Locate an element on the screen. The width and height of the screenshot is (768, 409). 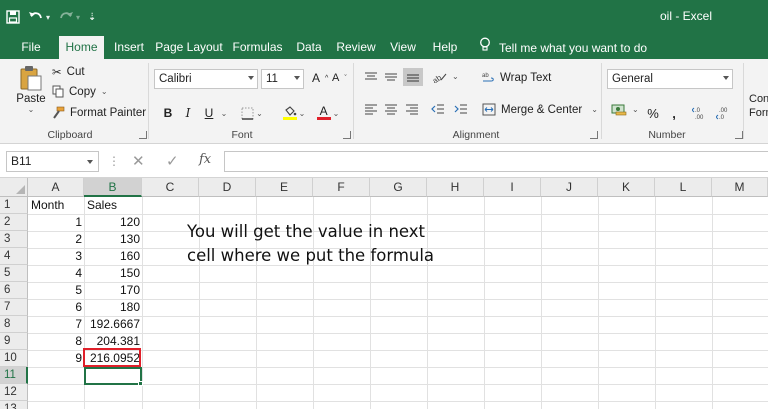
align-middle-button is located at coordinates (391, 77).